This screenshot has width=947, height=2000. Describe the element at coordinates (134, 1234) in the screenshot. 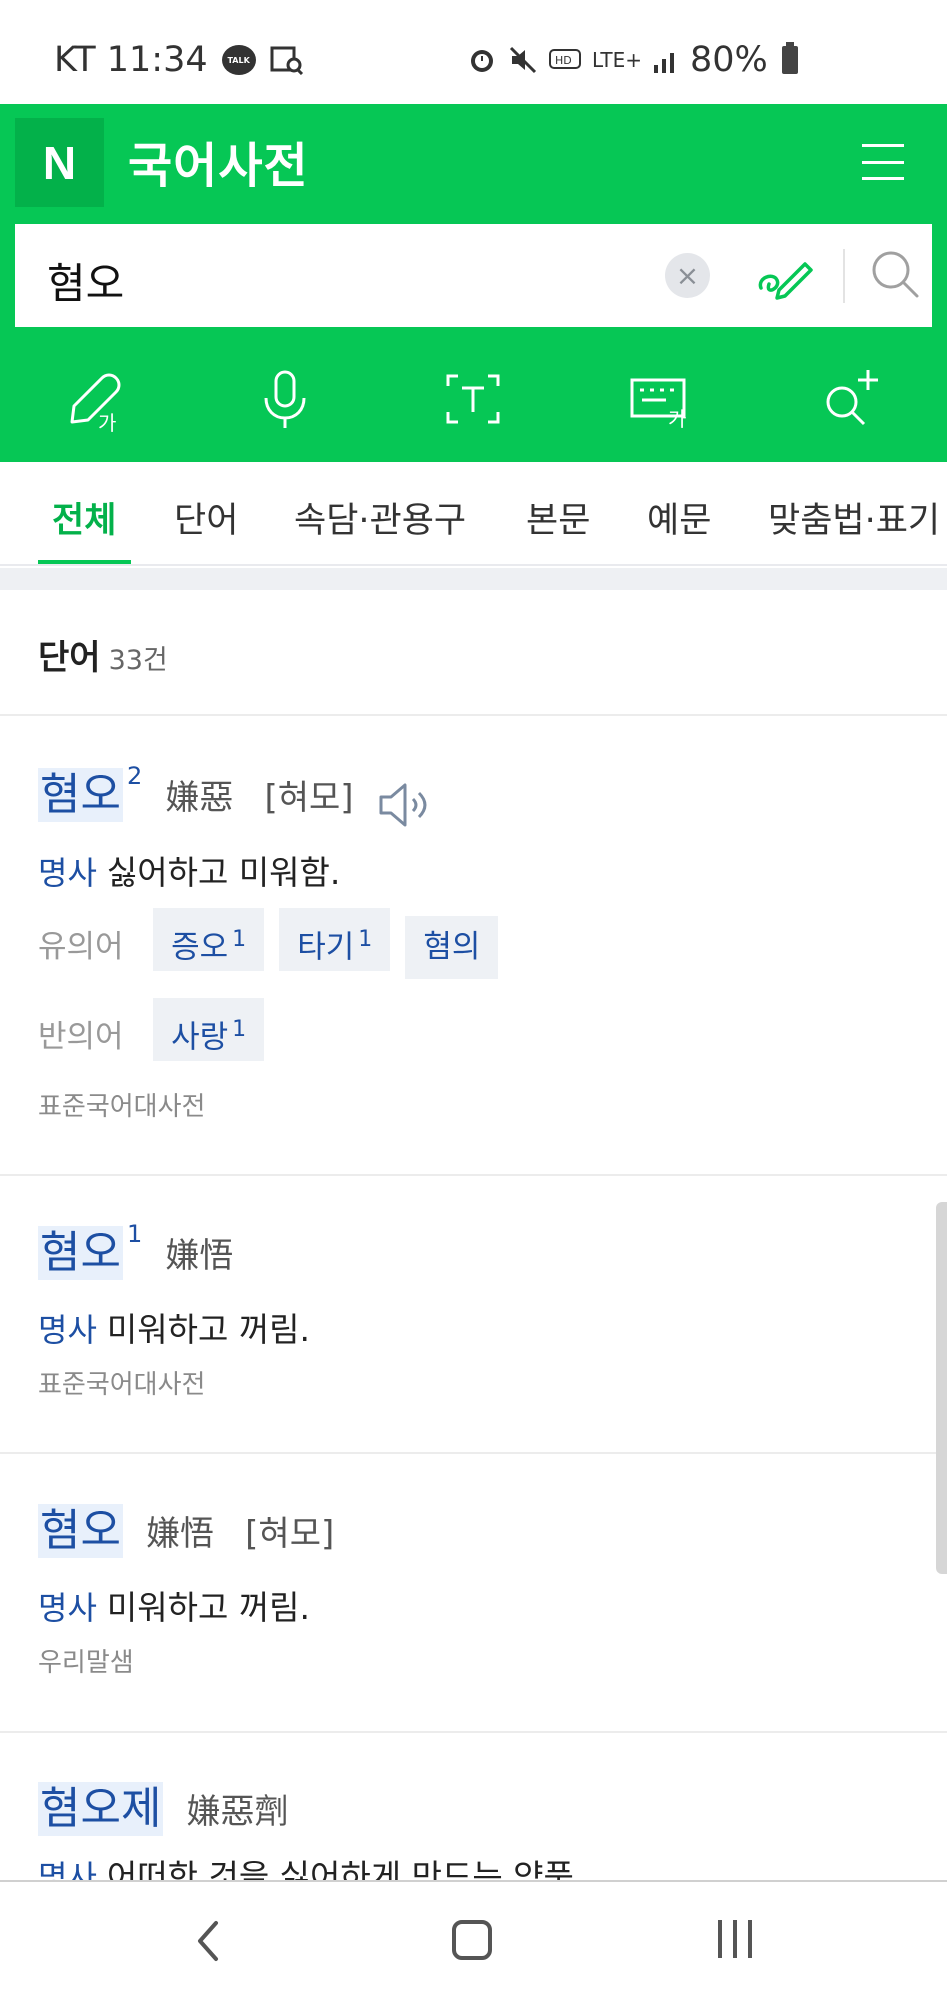

I see `homonym-number: 1` at that location.